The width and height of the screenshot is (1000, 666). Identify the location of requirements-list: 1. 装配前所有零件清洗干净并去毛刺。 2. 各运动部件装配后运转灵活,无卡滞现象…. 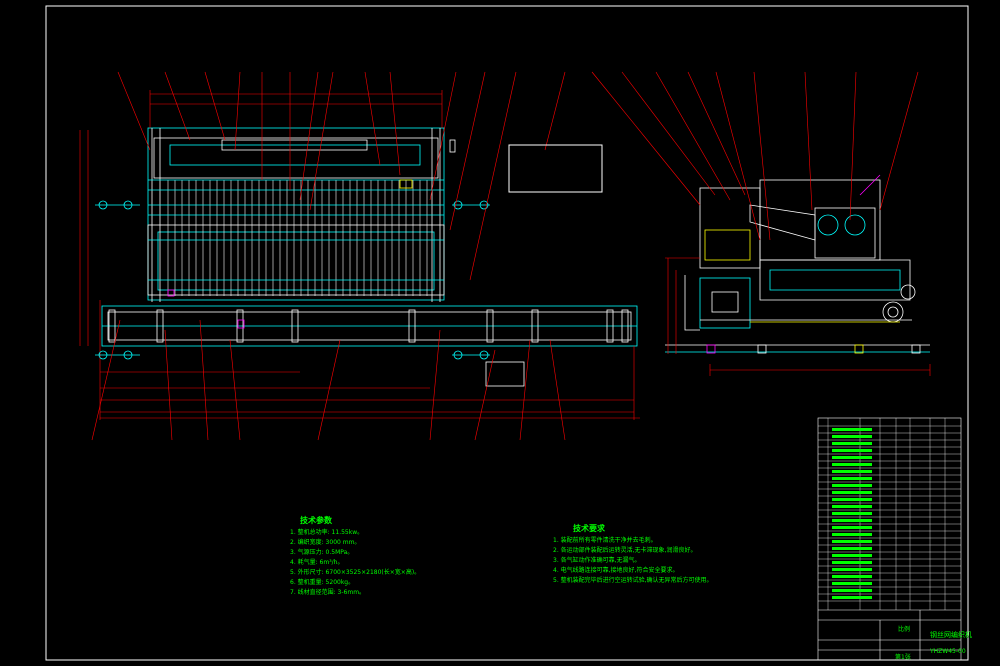
(633, 561).